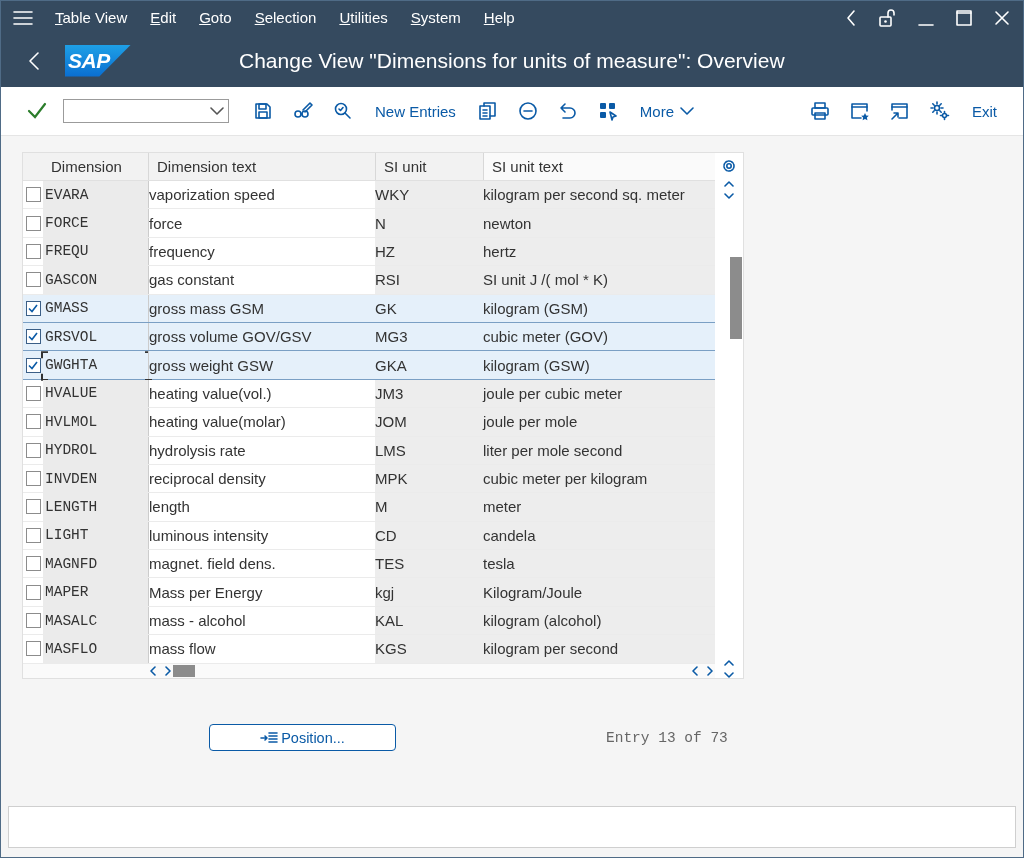 The width and height of the screenshot is (1024, 858). Describe the element at coordinates (34, 60) in the screenshot. I see `back-icon` at that location.